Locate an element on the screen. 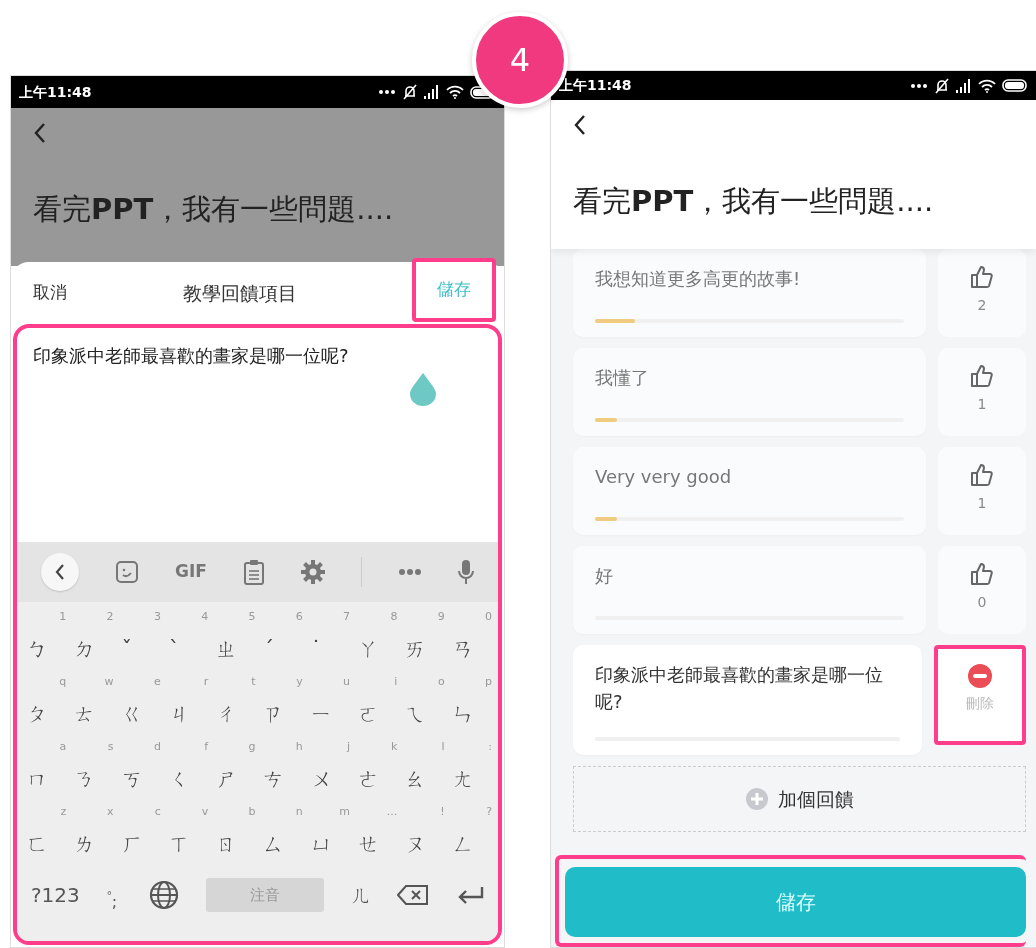 The width and height of the screenshot is (1036, 948). keyboard-key: u ㄧ is located at coordinates (328, 699).